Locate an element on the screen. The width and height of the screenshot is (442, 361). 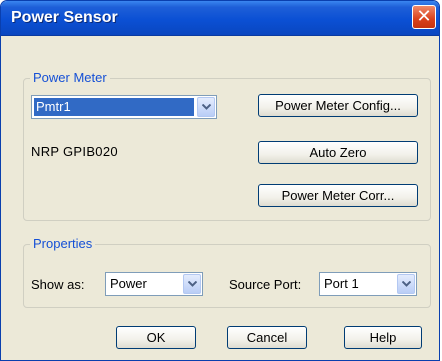
device-info-label: NRP GPIB020 is located at coordinates (74, 151).